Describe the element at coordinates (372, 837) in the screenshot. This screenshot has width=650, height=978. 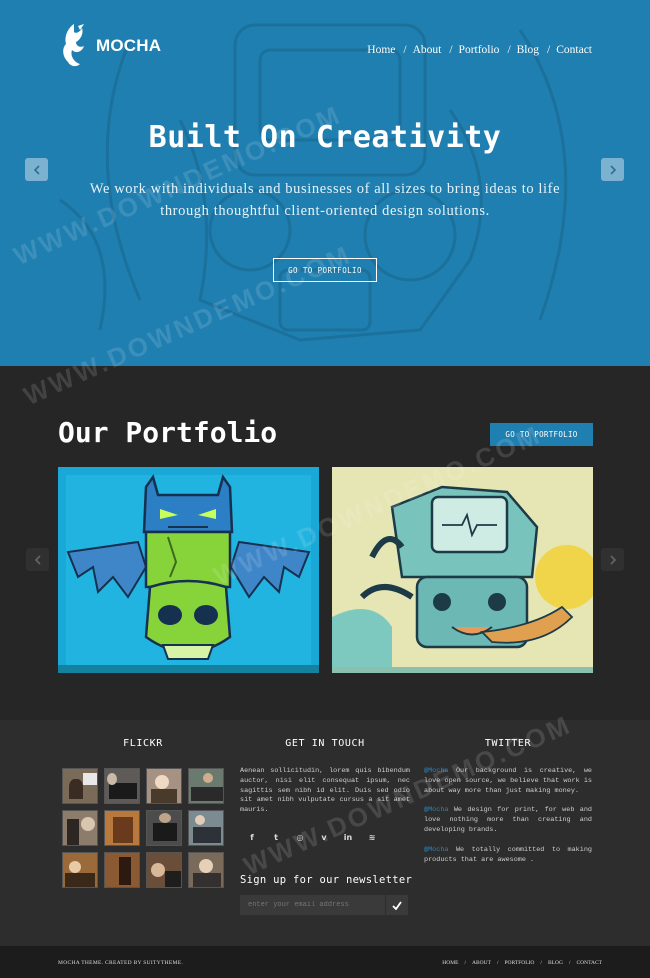
I see `rss-icon: ≋` at that location.